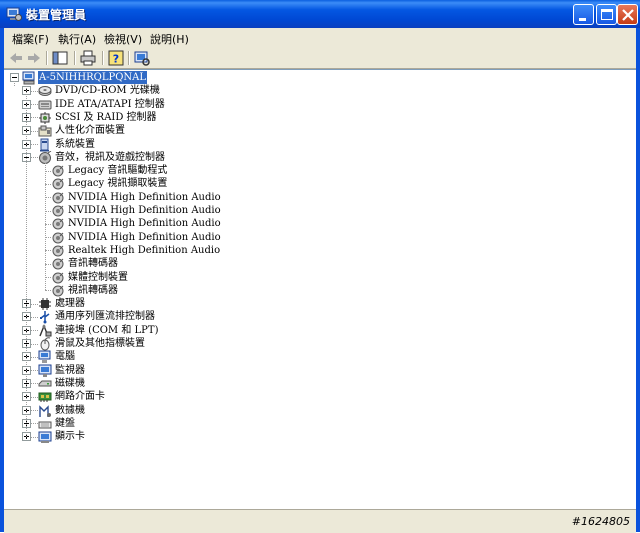 The height and width of the screenshot is (533, 640). What do you see at coordinates (88, 58) in the screenshot?
I see `print-icon` at bounding box center [88, 58].